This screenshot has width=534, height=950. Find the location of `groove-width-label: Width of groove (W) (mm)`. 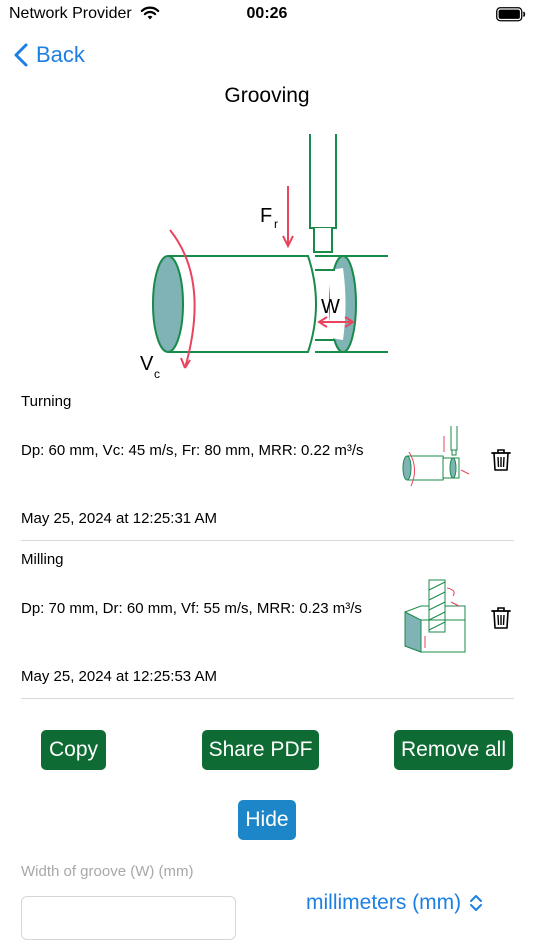

groove-width-label: Width of groove (W) (mm) is located at coordinates (107, 871).